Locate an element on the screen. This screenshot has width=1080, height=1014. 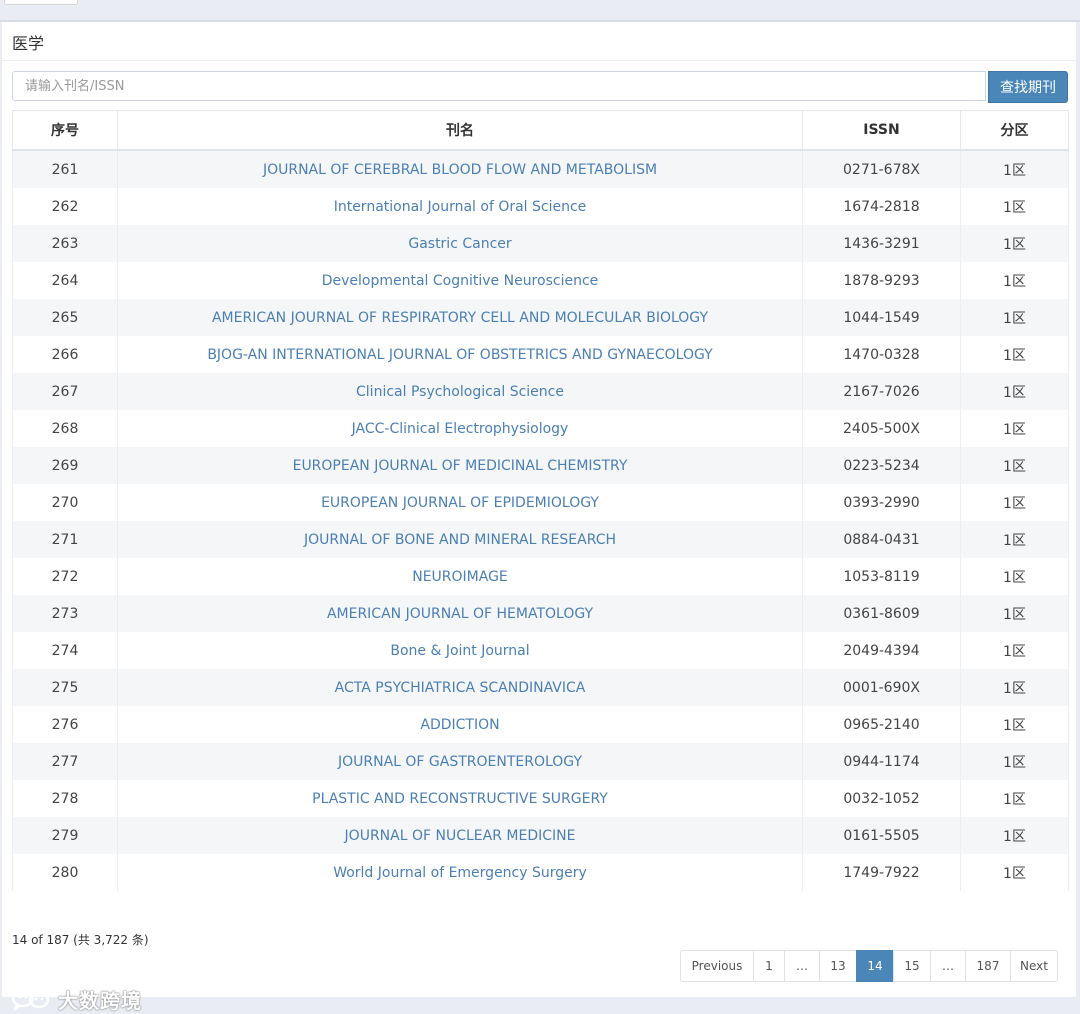
page-button: 15 is located at coordinates (912, 966).